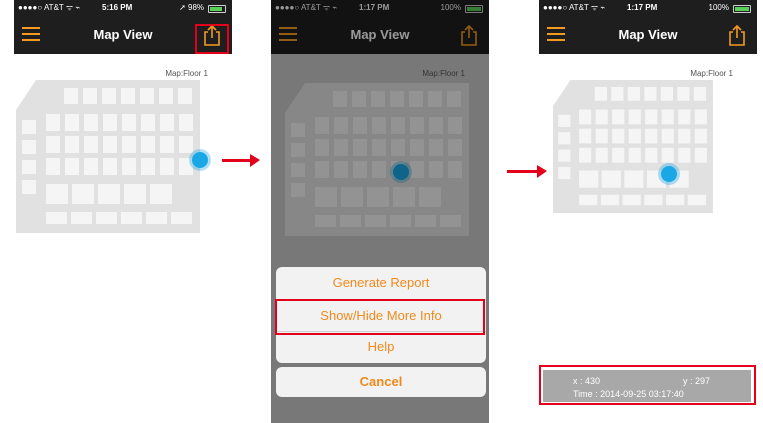  I want to click on nav-title: Map View, so click(648, 34).